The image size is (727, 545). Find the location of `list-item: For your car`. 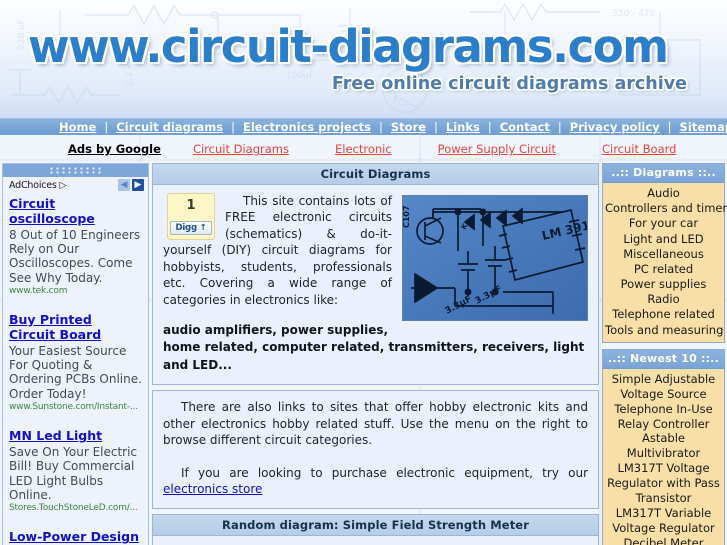

list-item: For your car is located at coordinates (663, 223).